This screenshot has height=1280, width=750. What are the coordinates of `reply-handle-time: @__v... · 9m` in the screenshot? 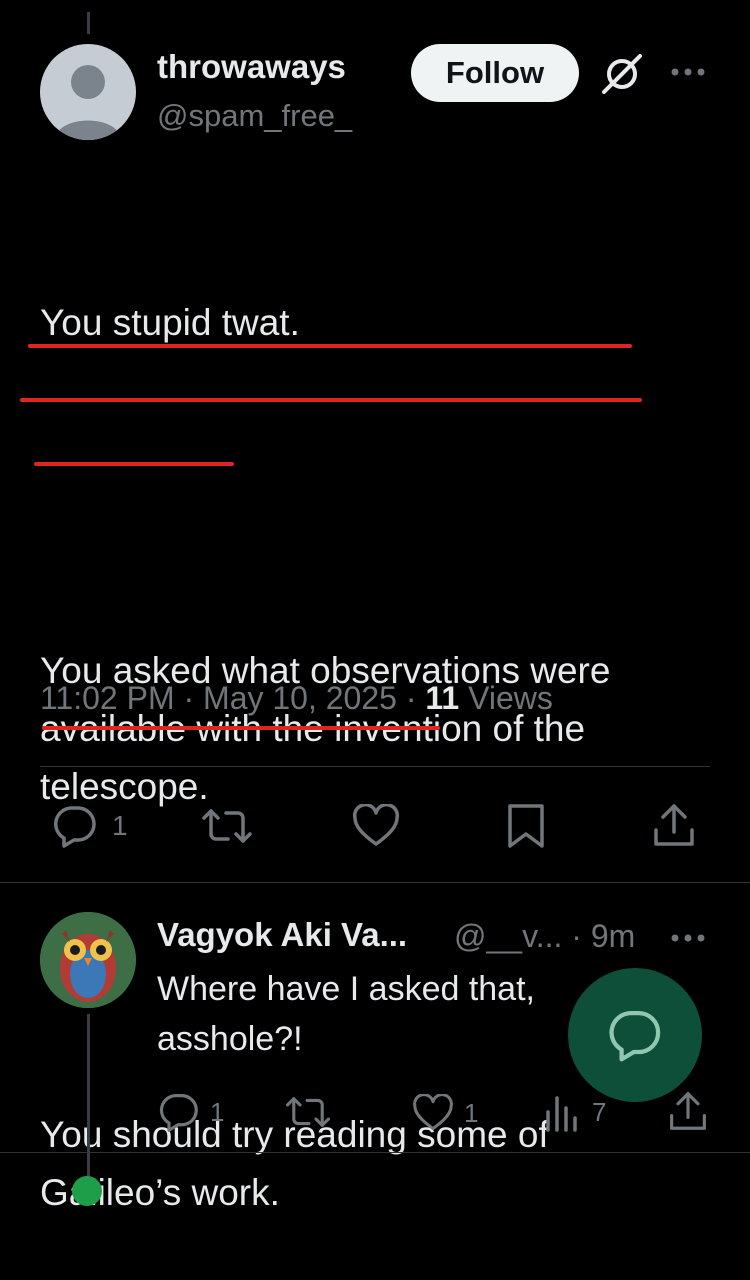 It's located at (544, 936).